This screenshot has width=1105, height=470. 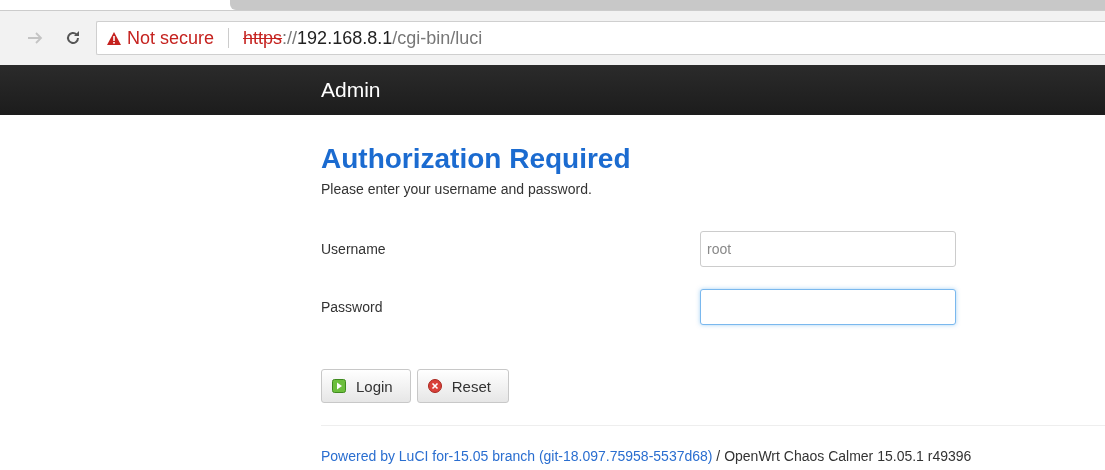 What do you see at coordinates (600, 38) in the screenshot?
I see `address-bar: Not secure https://192.168.8.1/cgi-bin/luci` at bounding box center [600, 38].